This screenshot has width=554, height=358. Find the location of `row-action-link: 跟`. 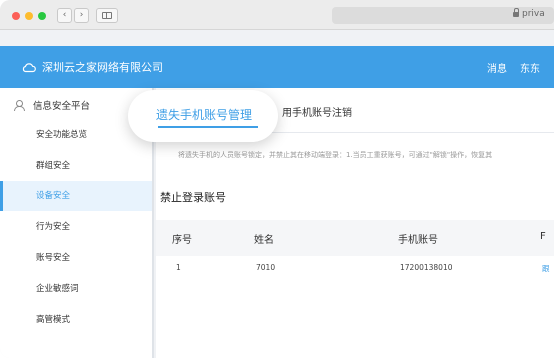

row-action-link: 跟 is located at coordinates (546, 268).